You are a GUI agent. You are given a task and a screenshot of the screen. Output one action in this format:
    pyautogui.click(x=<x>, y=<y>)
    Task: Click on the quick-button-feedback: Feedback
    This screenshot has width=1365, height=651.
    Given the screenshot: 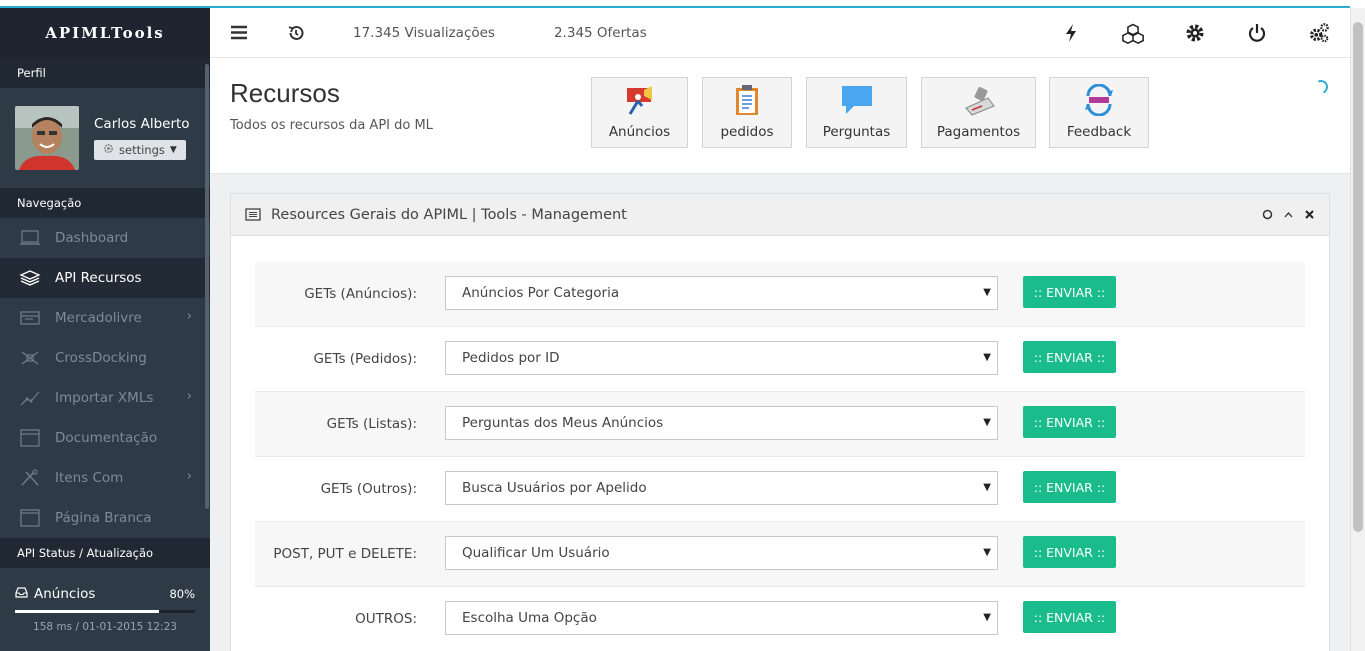 What is the action you would take?
    pyautogui.click(x=1099, y=112)
    